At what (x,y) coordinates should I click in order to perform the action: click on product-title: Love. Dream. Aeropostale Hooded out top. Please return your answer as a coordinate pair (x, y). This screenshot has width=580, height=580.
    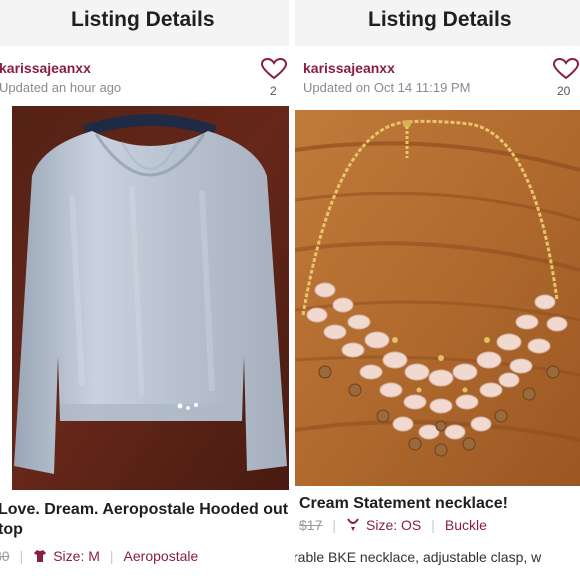
    Looking at the image, I should click on (144, 520).